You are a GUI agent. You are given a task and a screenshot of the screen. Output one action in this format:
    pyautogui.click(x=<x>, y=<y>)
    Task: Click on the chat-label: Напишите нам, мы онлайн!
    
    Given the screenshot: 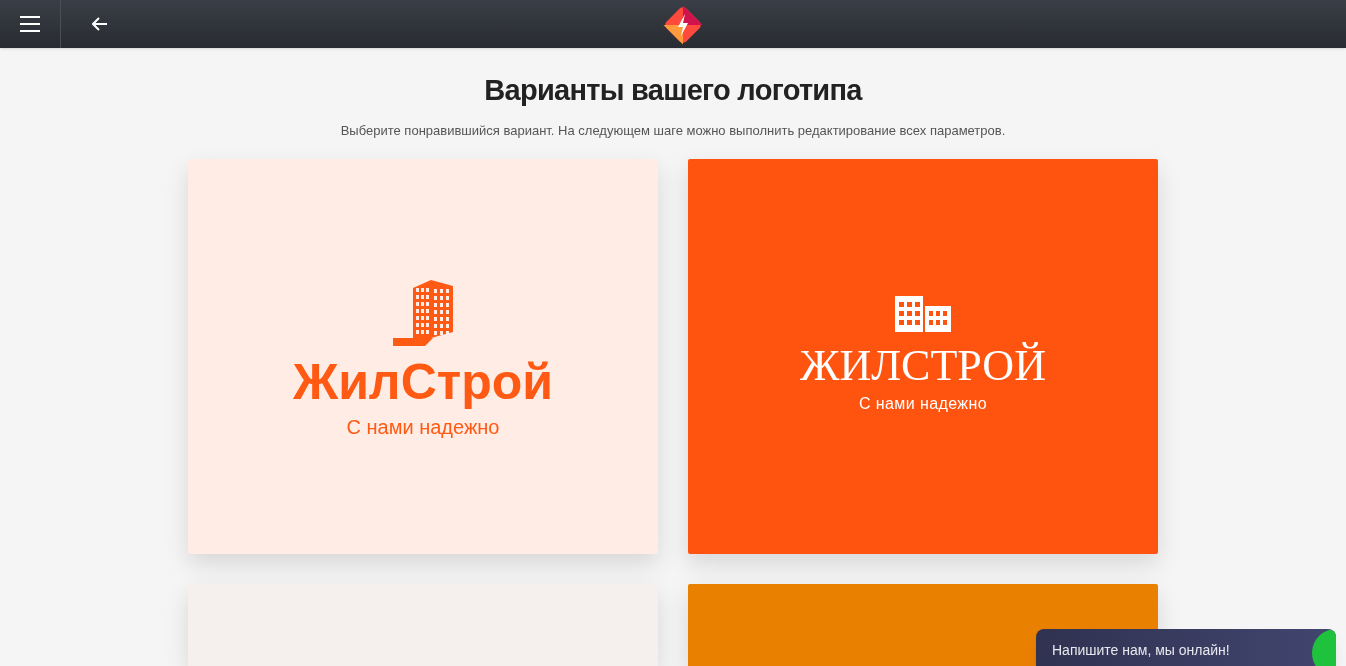 What is the action you would take?
    pyautogui.click(x=1141, y=650)
    